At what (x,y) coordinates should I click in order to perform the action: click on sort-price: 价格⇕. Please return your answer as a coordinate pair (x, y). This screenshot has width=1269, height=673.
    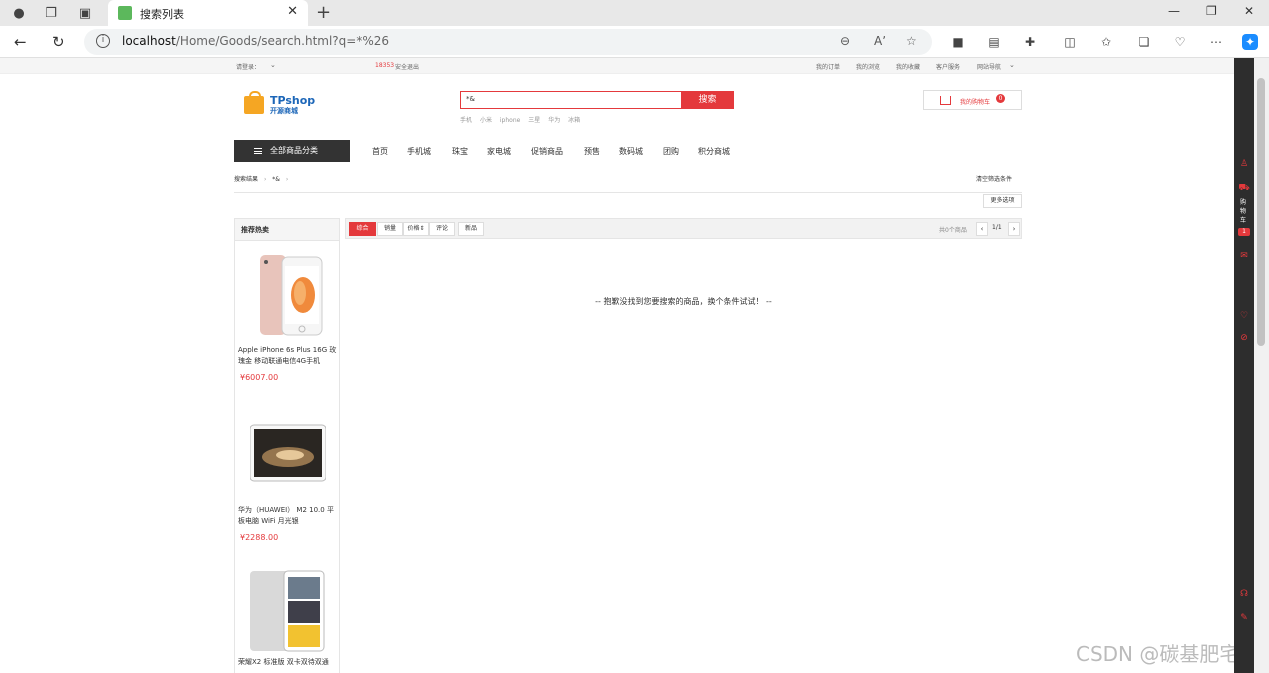
    Looking at the image, I should click on (416, 229).